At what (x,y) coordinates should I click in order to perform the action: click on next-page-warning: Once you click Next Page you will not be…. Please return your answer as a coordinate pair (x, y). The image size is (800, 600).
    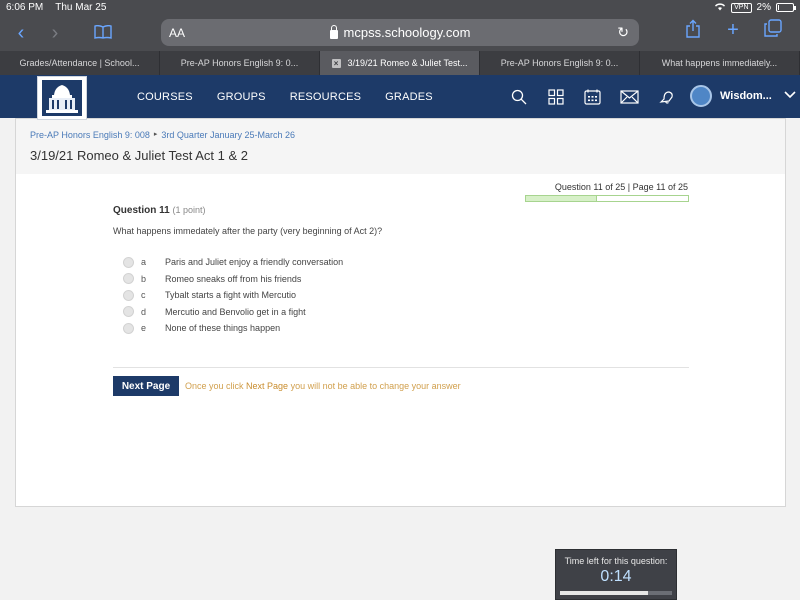
    Looking at the image, I should click on (323, 386).